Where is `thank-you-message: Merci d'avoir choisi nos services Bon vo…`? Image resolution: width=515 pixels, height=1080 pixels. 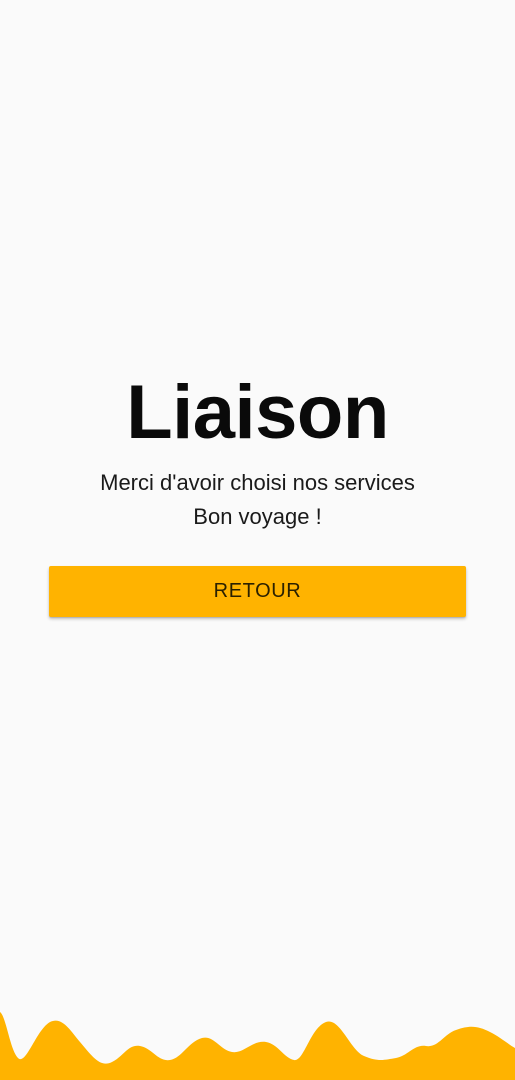 thank-you-message: Merci d'avoir choisi nos services Bon vo… is located at coordinates (257, 500).